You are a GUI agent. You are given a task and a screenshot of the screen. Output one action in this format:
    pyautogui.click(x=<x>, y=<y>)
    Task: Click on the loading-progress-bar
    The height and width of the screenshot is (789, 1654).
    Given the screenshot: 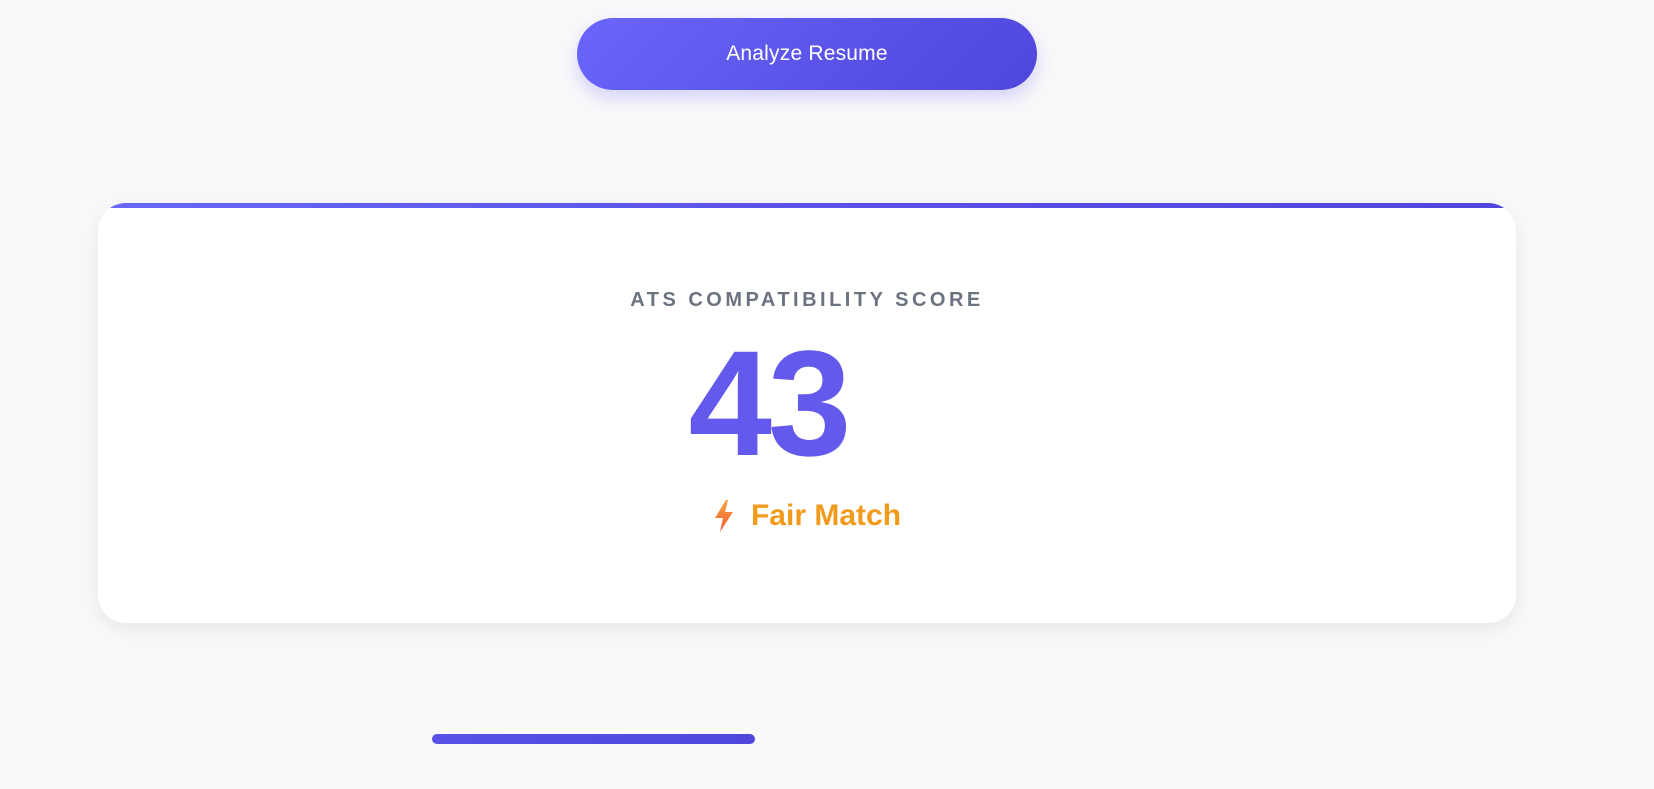 What is the action you would take?
    pyautogui.click(x=593, y=739)
    